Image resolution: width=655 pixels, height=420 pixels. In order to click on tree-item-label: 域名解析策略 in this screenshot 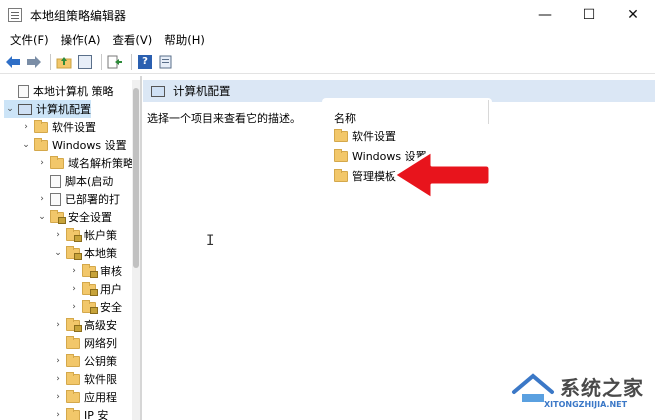, I will do `click(100, 163)`.